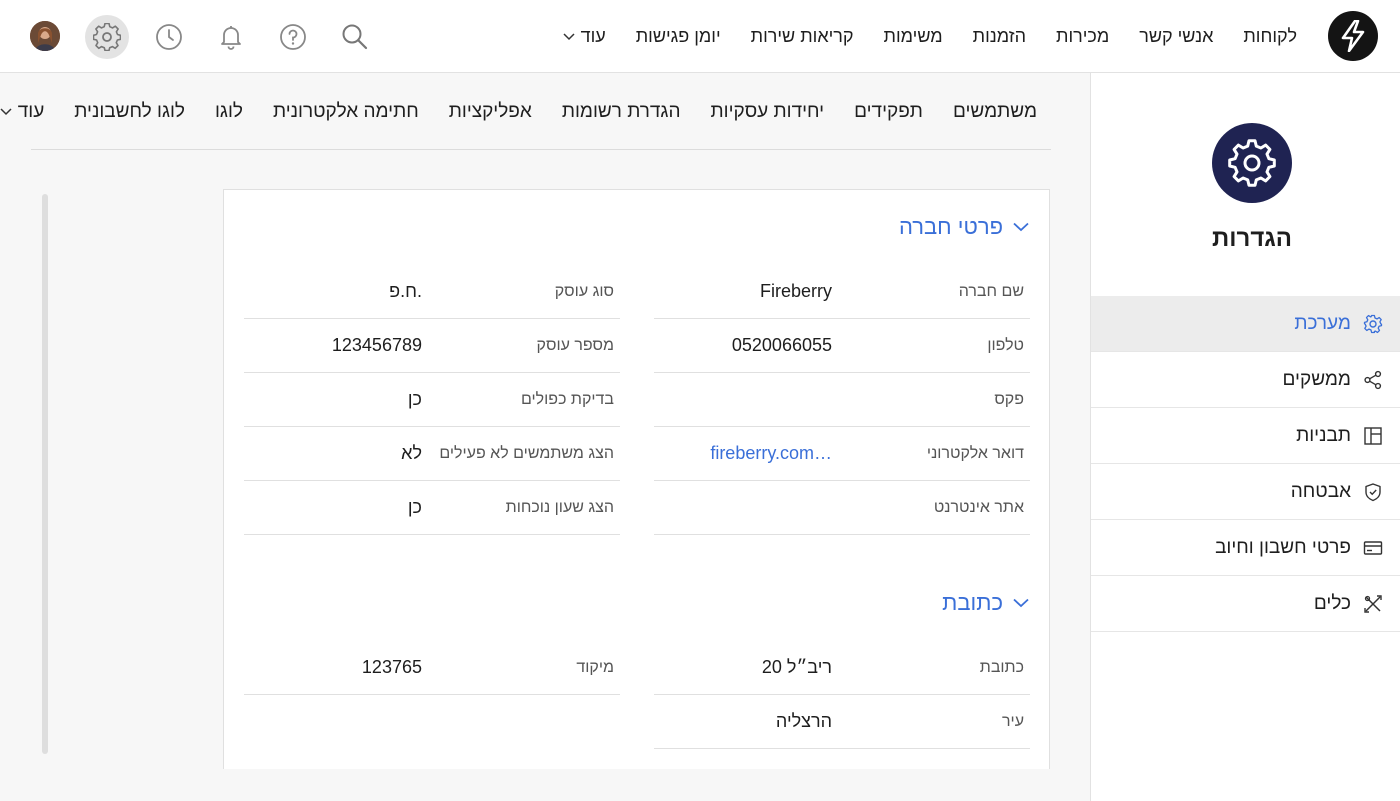 The image size is (1400, 801). Describe the element at coordinates (229, 112) in the screenshot. I see `tab-logo: לוגו` at that location.